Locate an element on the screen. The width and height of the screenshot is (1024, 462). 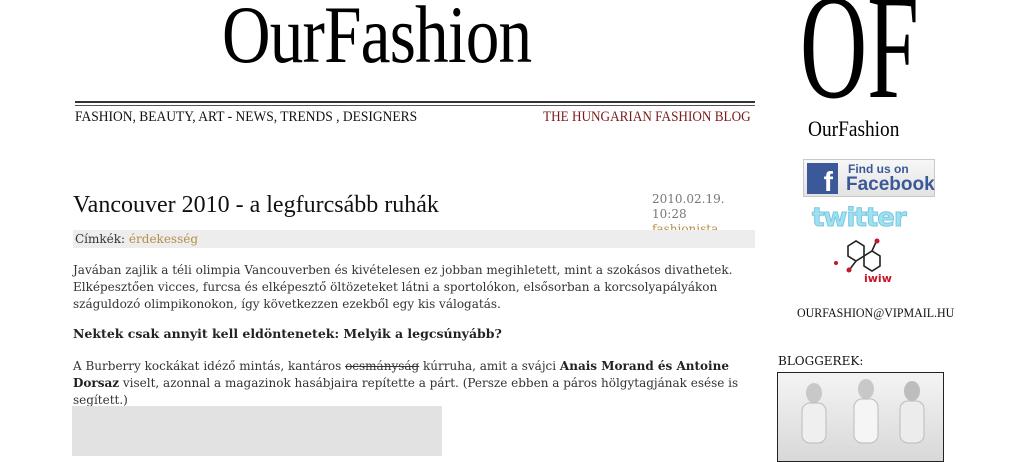
bloggers-photo is located at coordinates (860, 417).